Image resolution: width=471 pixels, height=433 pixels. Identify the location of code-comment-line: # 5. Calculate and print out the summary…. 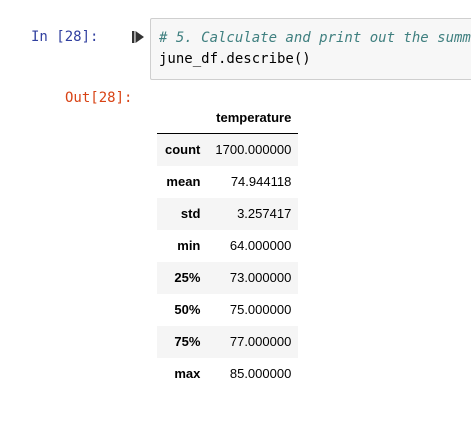
(315, 38).